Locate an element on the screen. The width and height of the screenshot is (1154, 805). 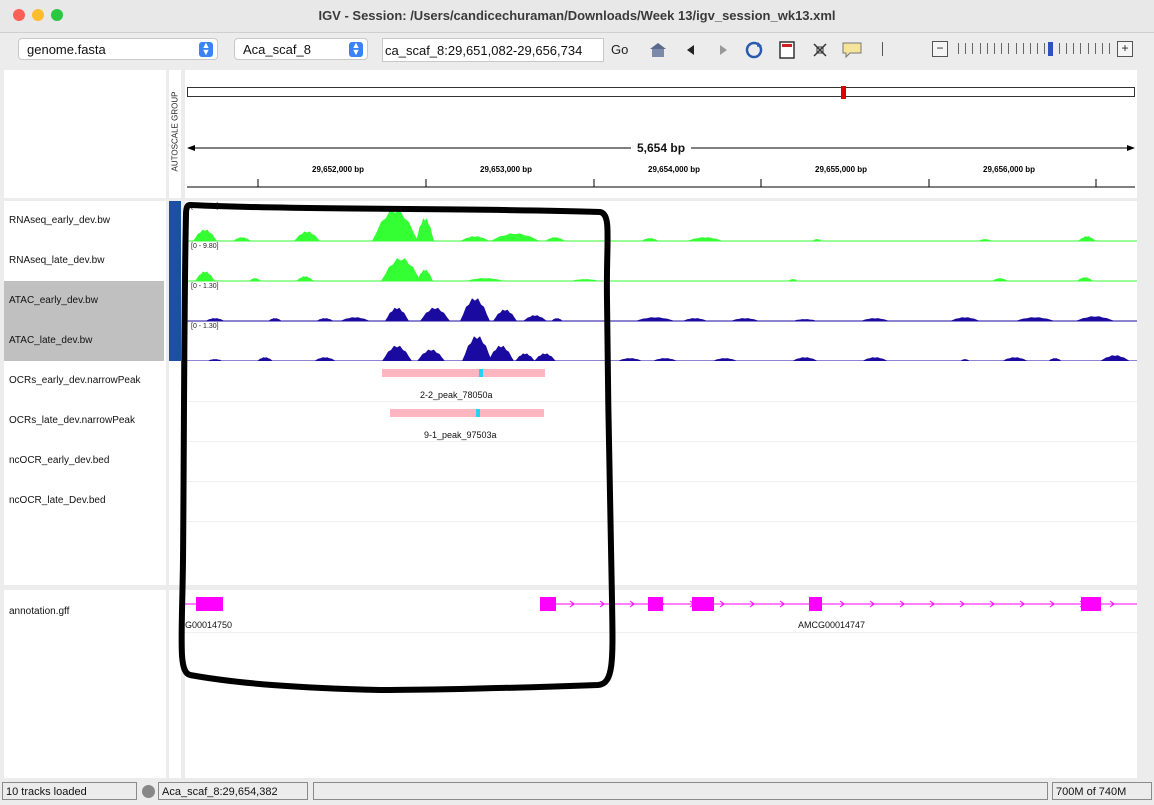
track-name-ocrs-late: OCRs_late_dev.narrowPeak is located at coordinates (84, 421).